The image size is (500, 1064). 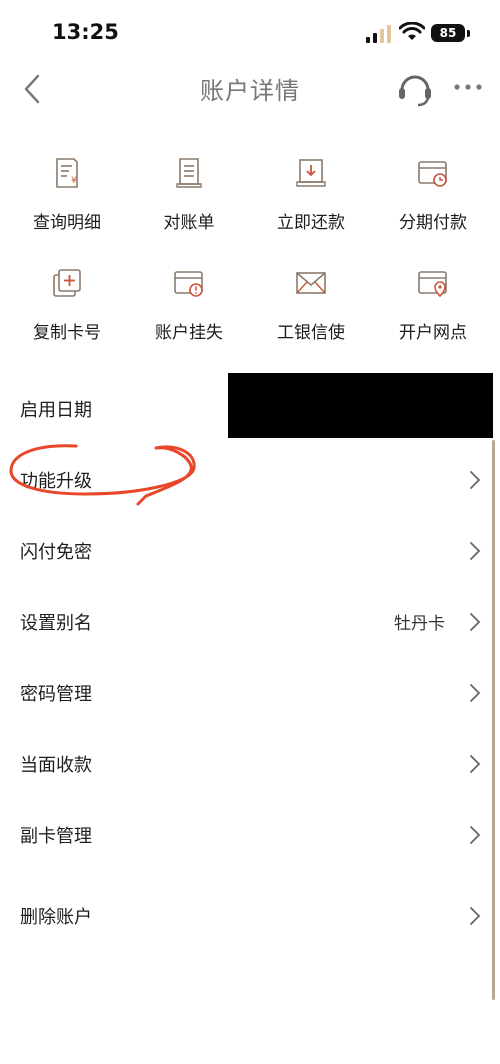 What do you see at coordinates (412, 31) in the screenshot?
I see `wifi-icon` at bounding box center [412, 31].